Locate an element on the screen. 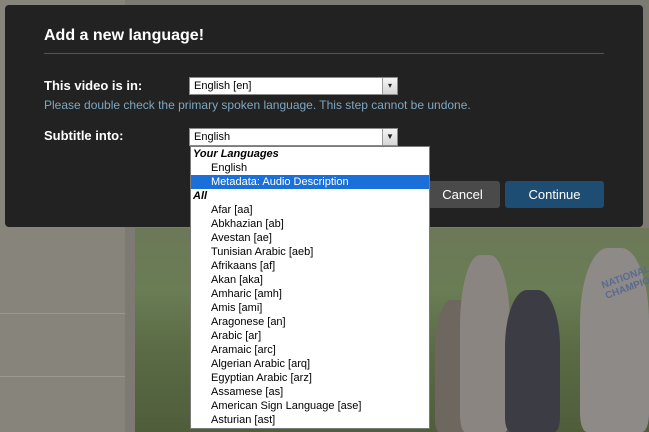 The width and height of the screenshot is (649, 432). dropdown-option: American Sign Language [ase] is located at coordinates (310, 406).